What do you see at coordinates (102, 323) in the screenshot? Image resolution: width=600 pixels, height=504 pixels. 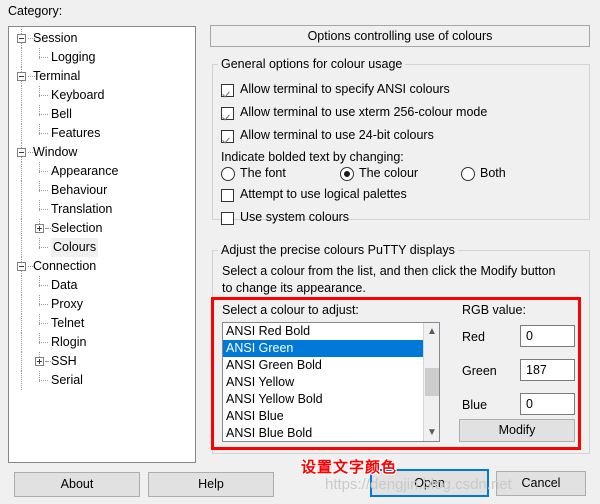 I see `tree-item: Telnet` at bounding box center [102, 323].